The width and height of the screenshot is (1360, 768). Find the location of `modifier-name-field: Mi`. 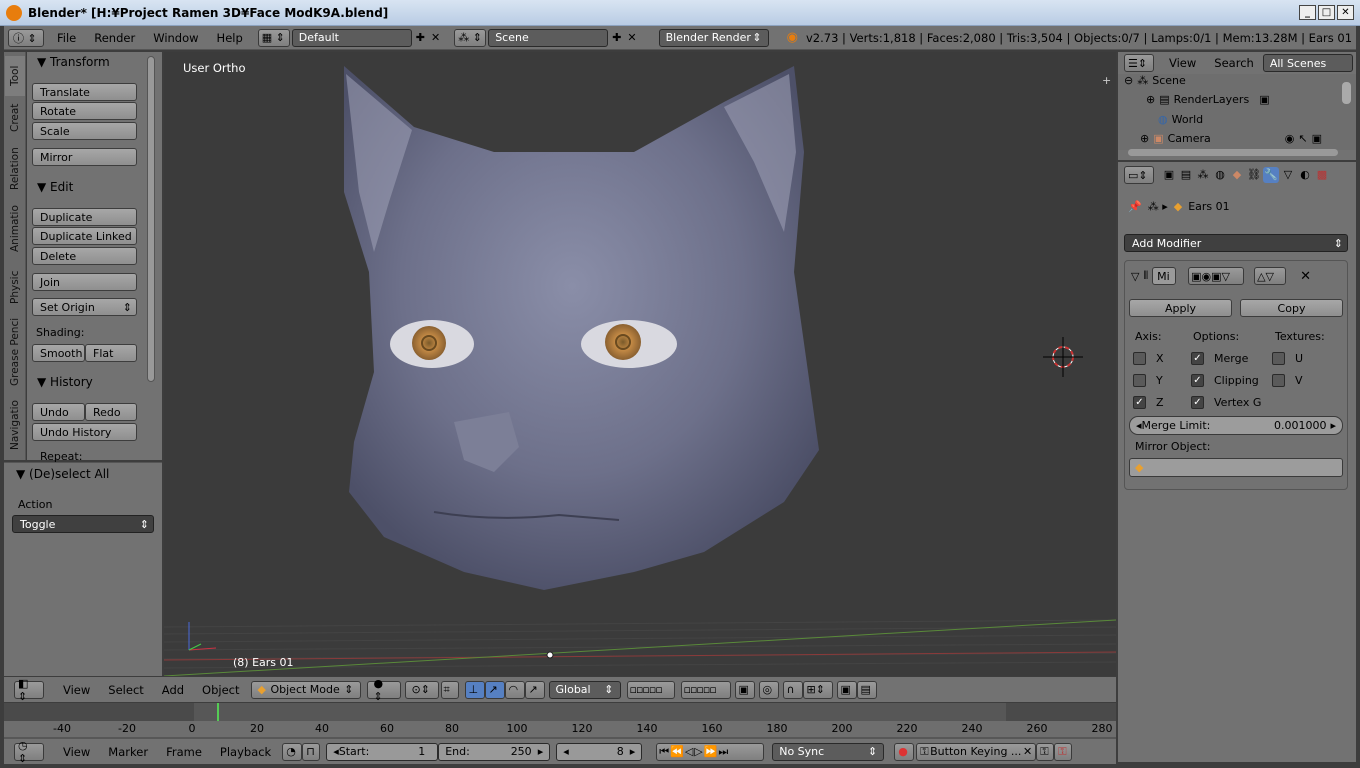

modifier-name-field: Mi is located at coordinates (1164, 276).